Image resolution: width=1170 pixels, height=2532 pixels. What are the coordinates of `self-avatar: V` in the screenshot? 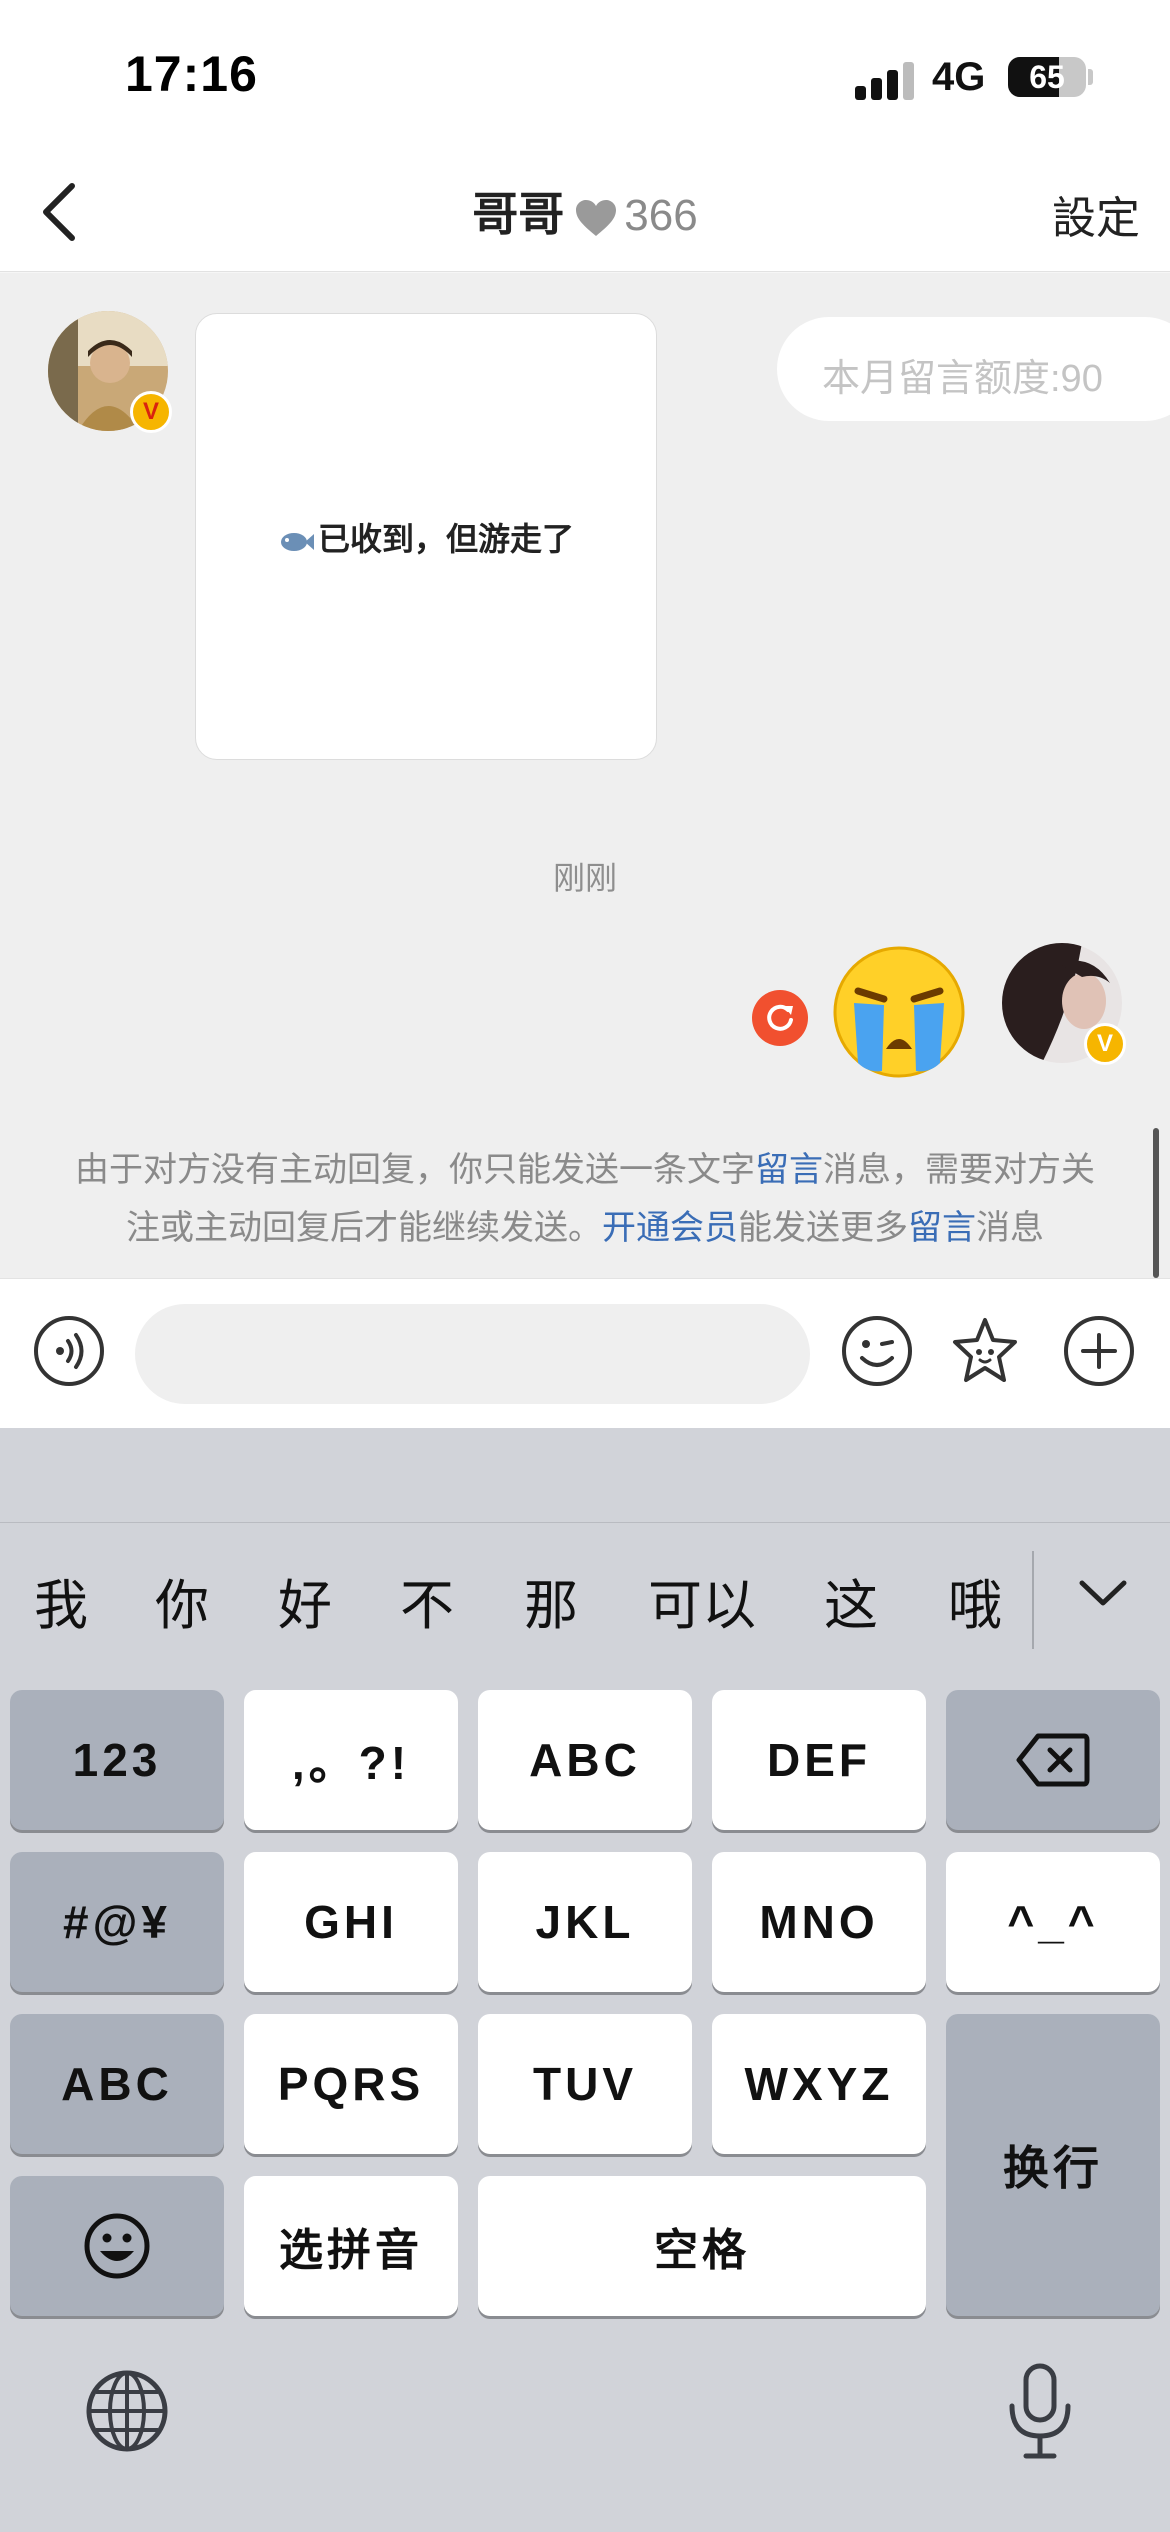 It's located at (1064, 1004).